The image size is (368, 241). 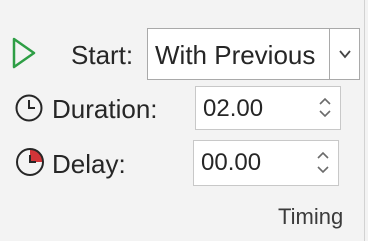 I want to click on duration-spin-arrows, so click(x=326, y=108).